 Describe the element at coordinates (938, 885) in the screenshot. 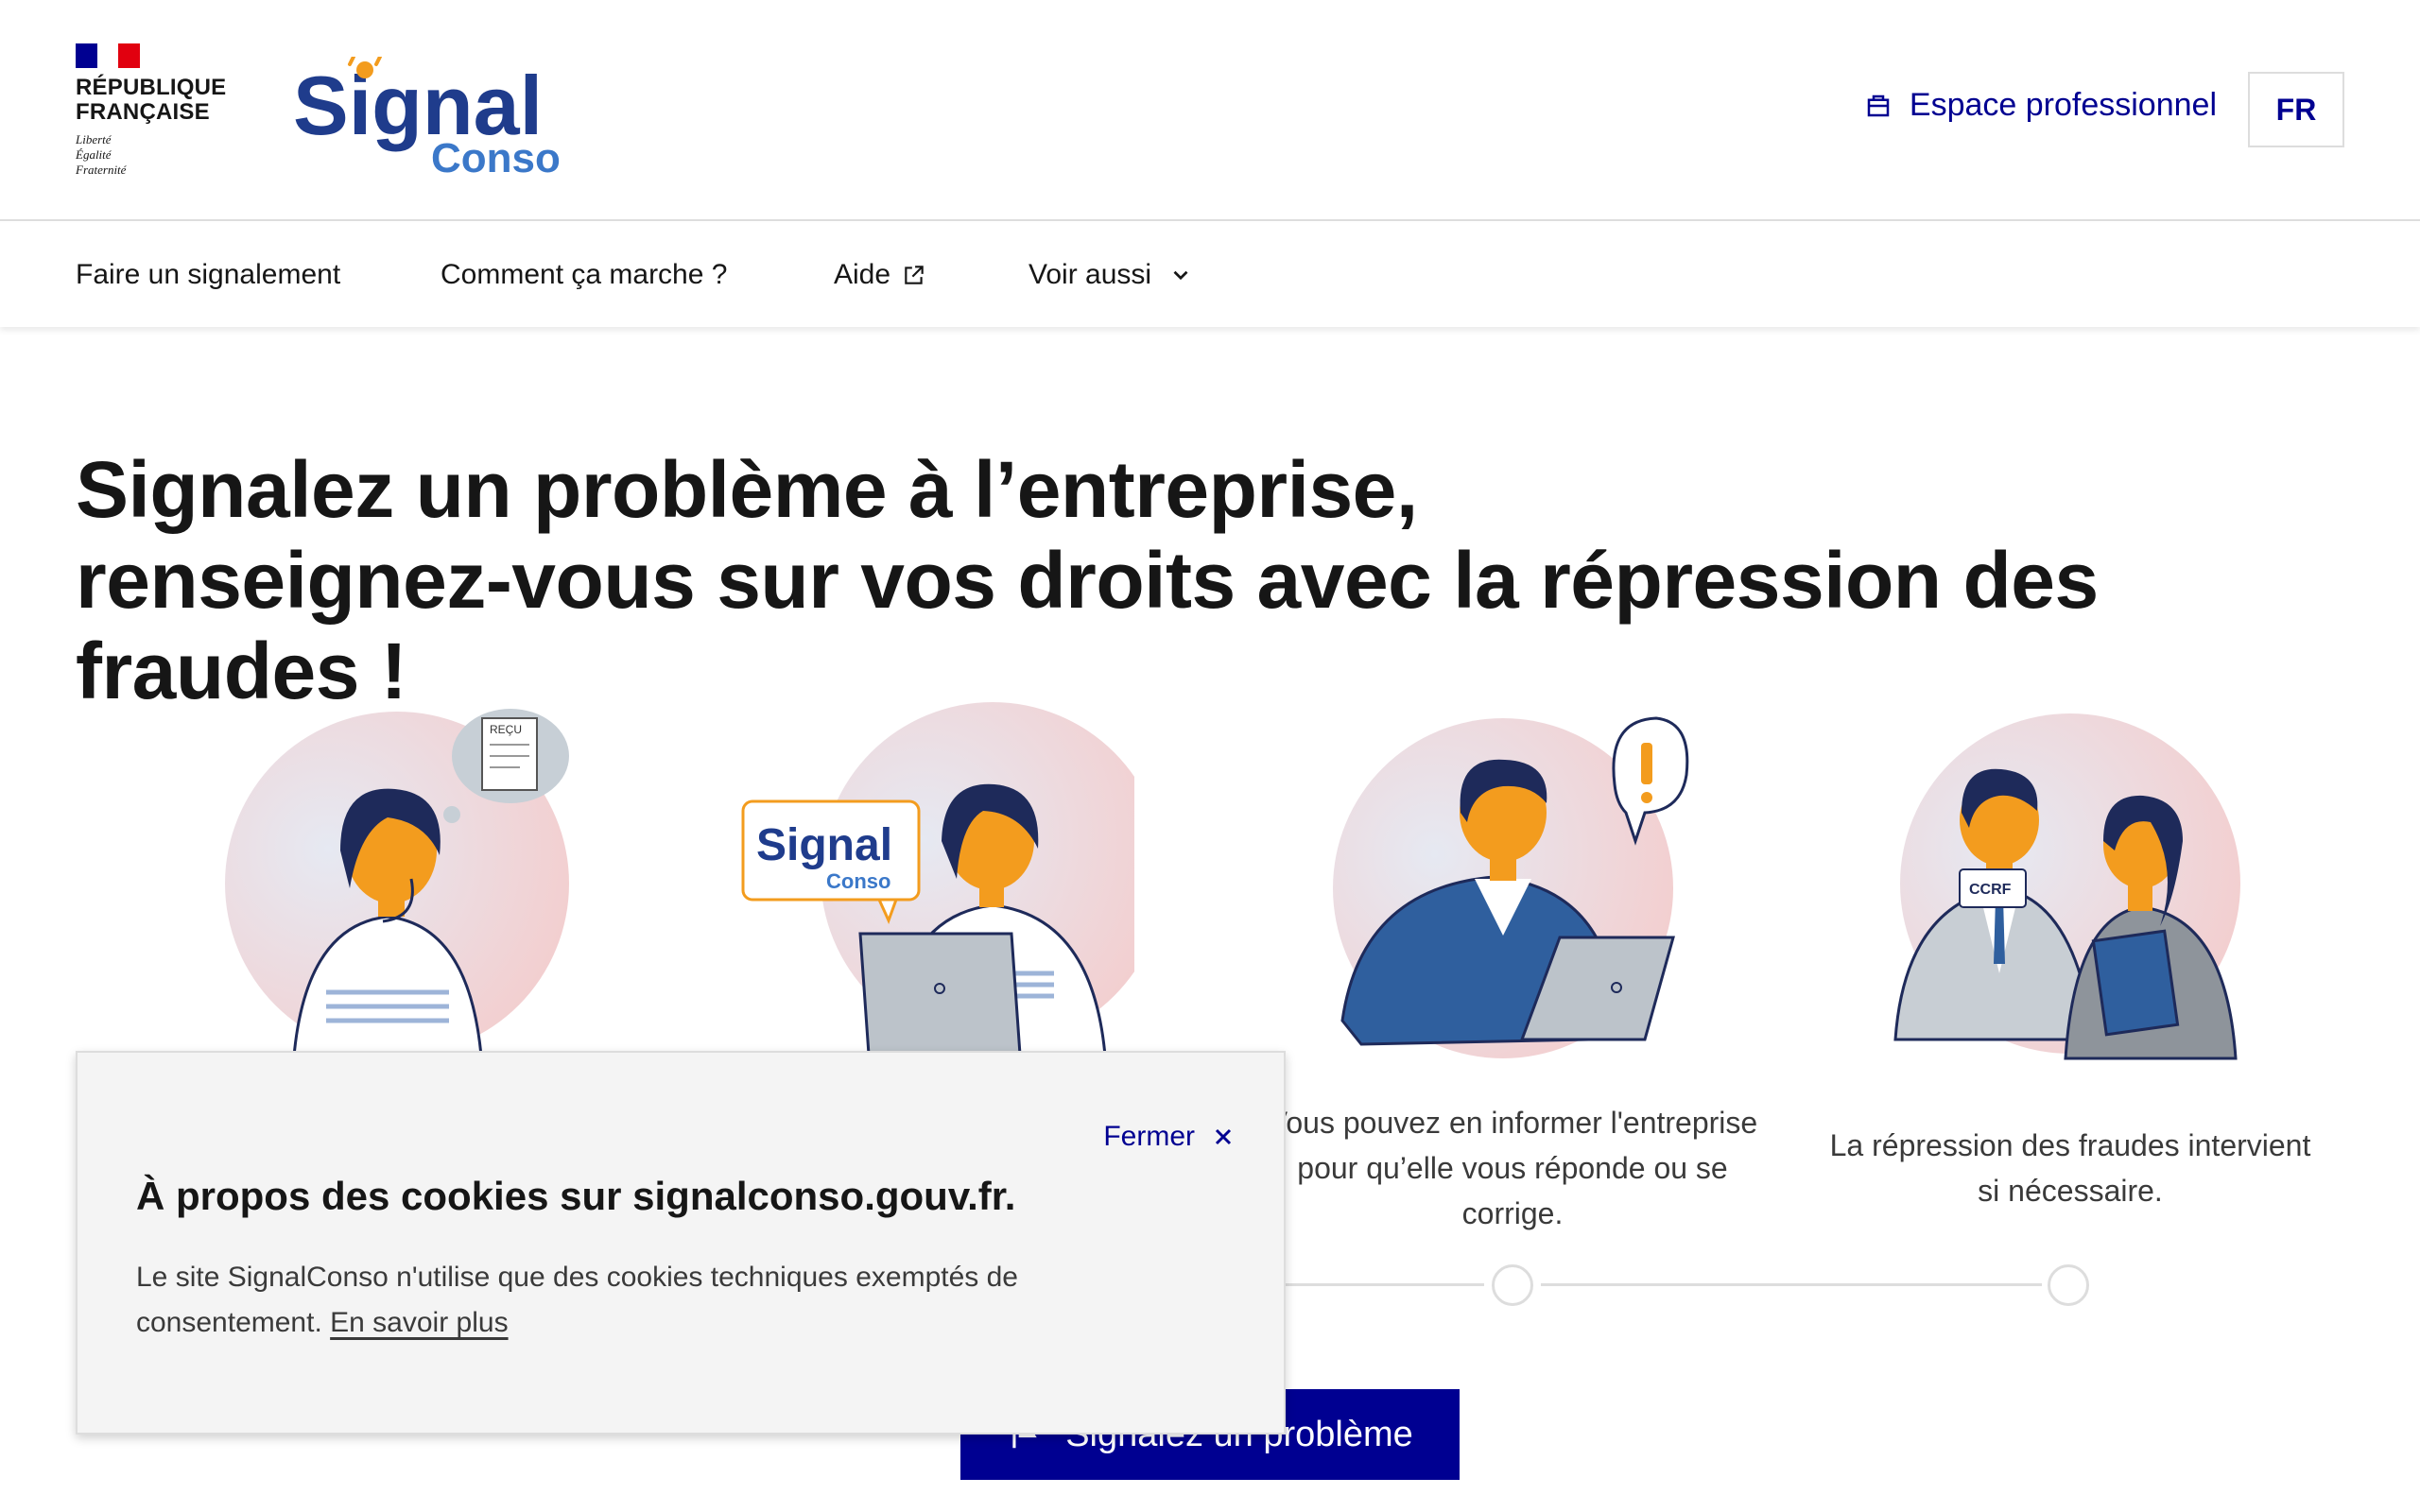

I see `illustration-woman-laptop: Signal Conso` at that location.